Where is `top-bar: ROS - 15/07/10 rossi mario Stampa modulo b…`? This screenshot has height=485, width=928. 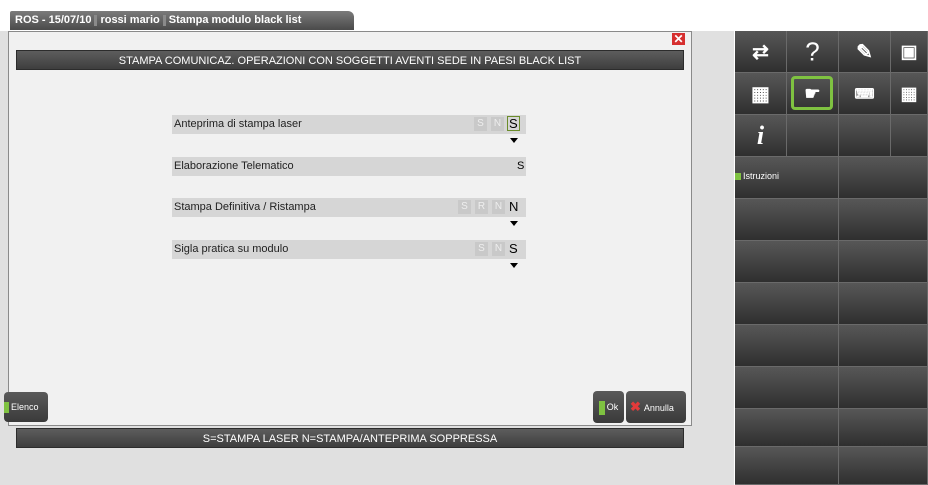 top-bar: ROS - 15/07/10 rossi mario Stampa modulo b… is located at coordinates (464, 15).